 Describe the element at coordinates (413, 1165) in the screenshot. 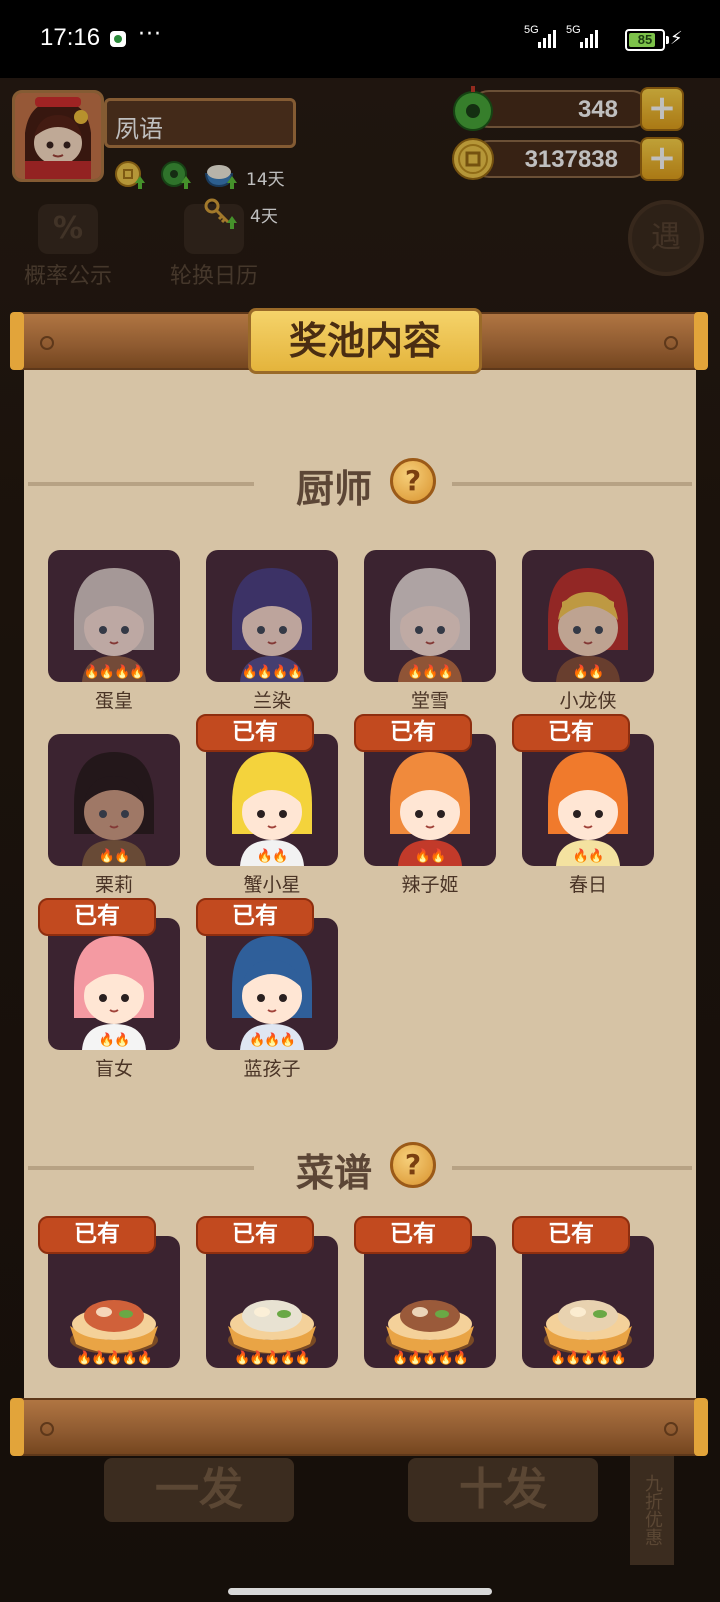

I see `recipe-help-button: ?` at that location.